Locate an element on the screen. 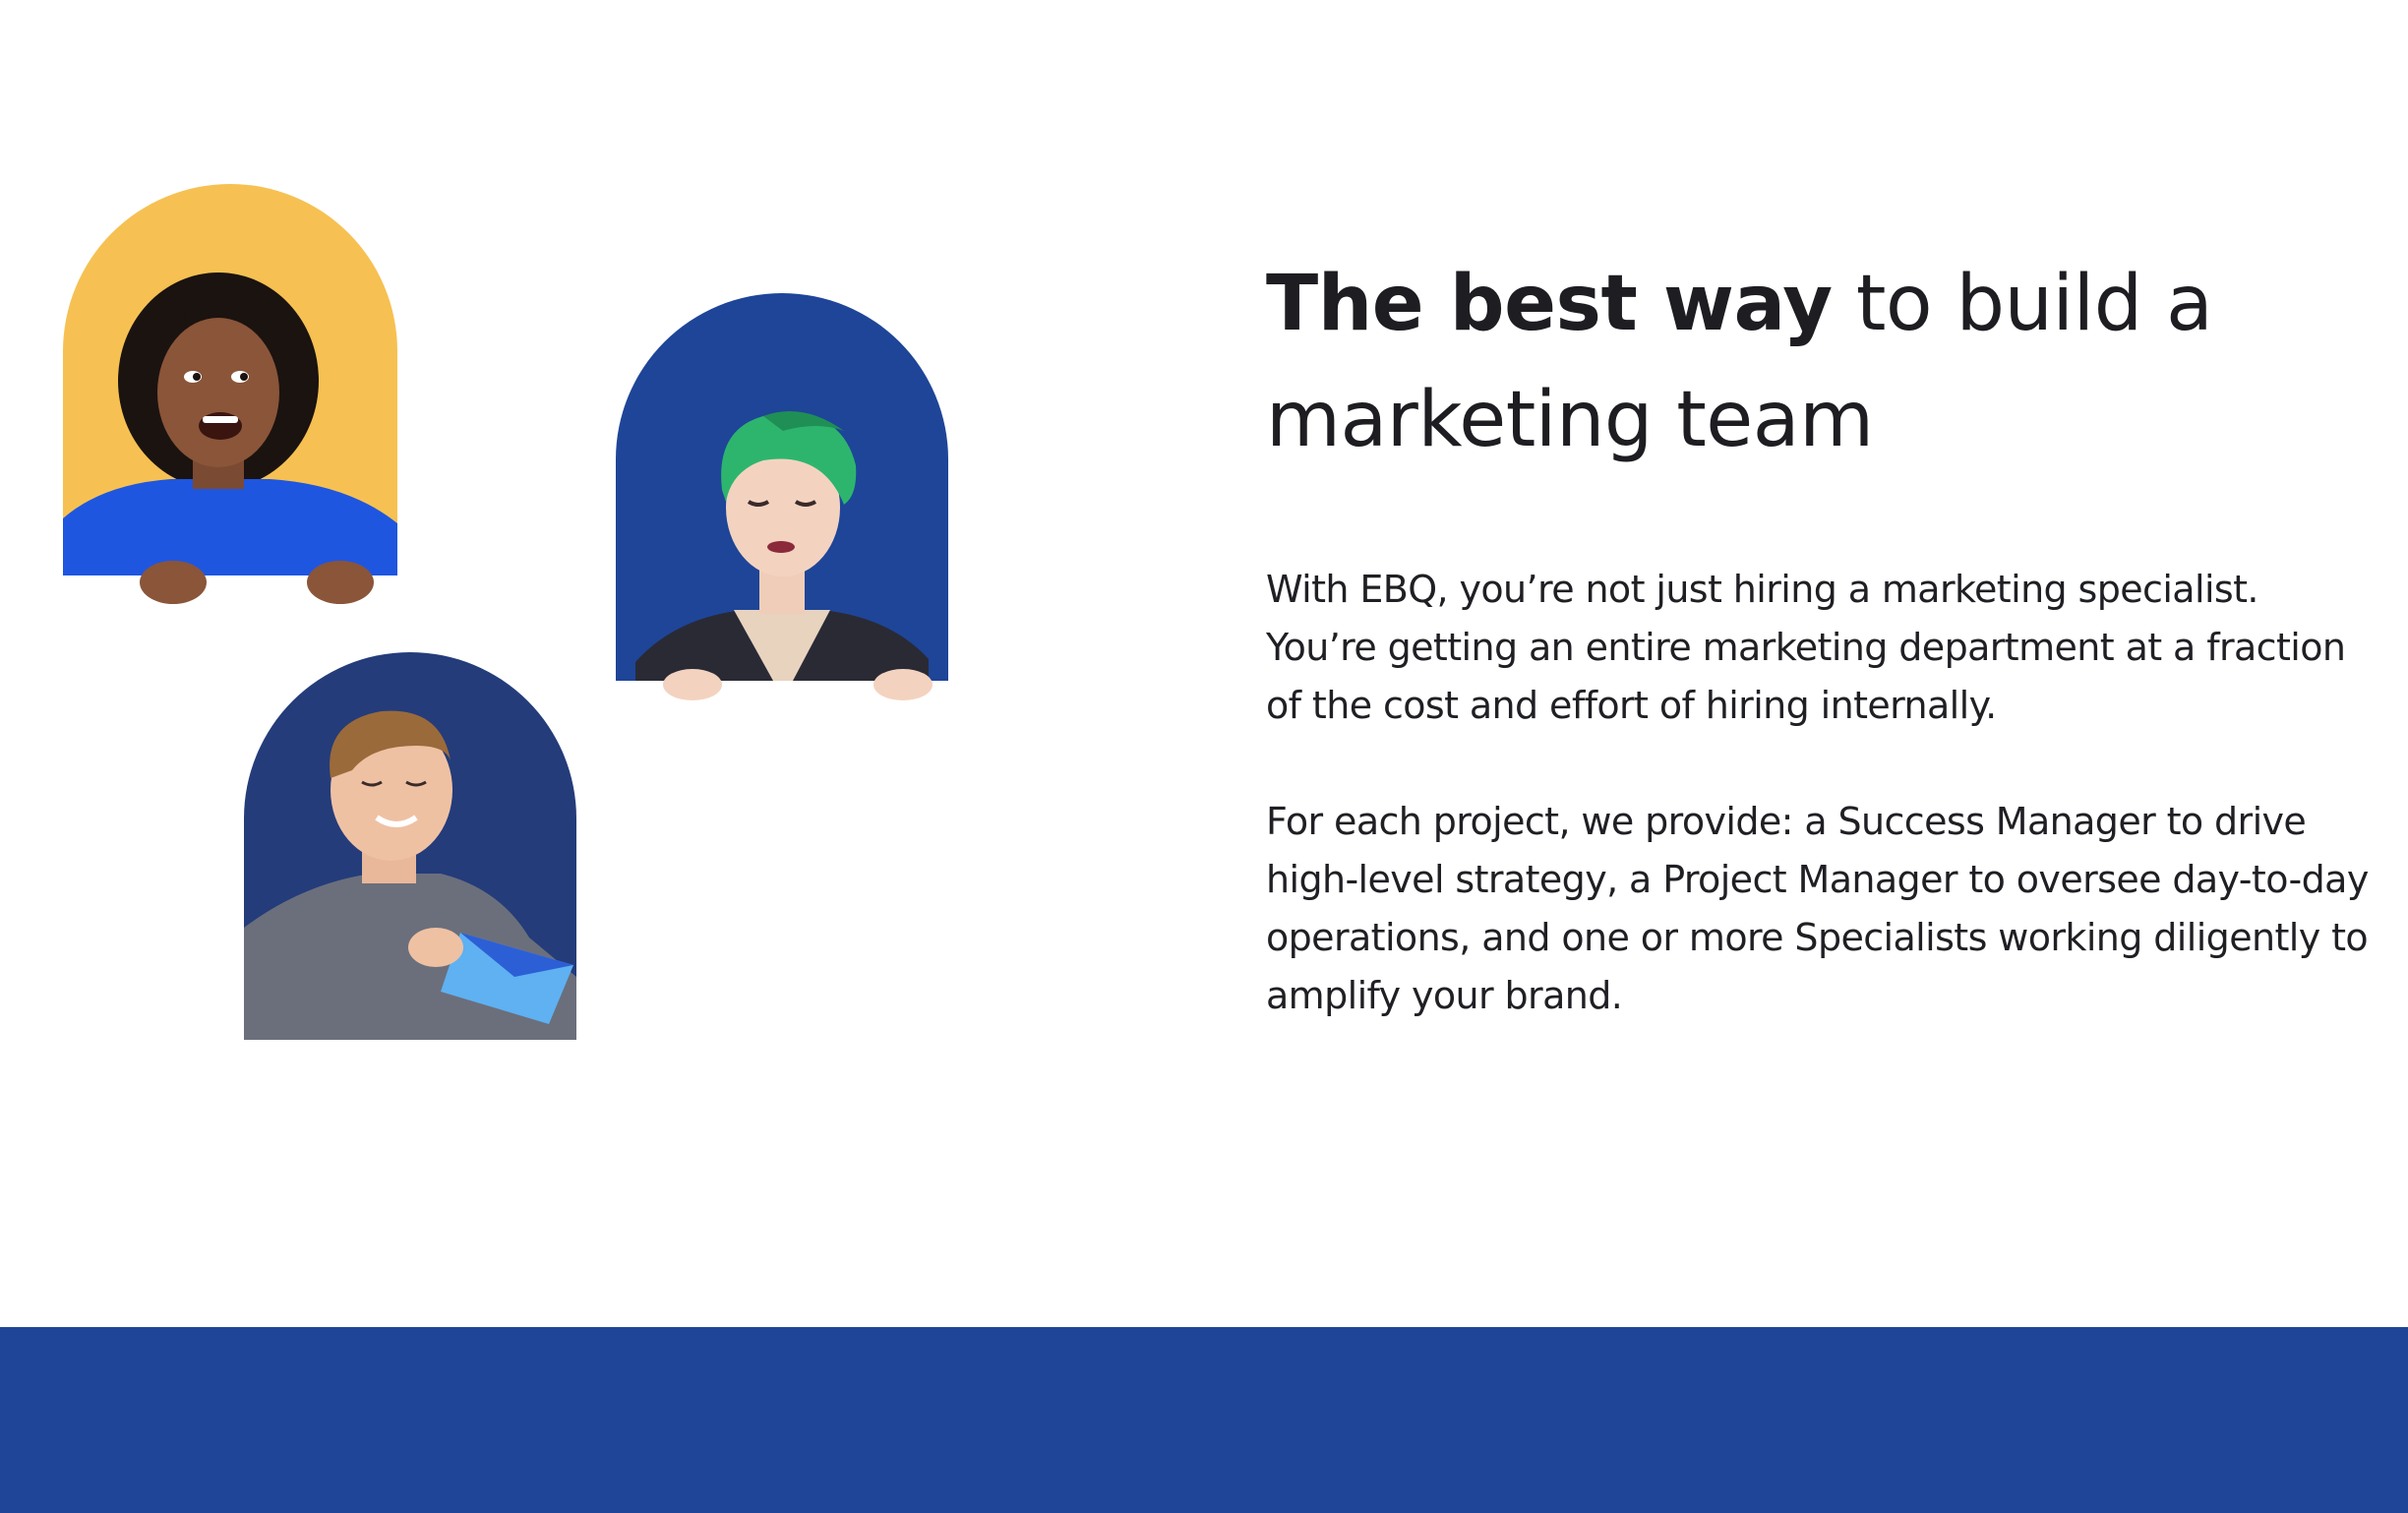 This screenshot has height=1513, width=2408. footer-band is located at coordinates (1204, 1420).